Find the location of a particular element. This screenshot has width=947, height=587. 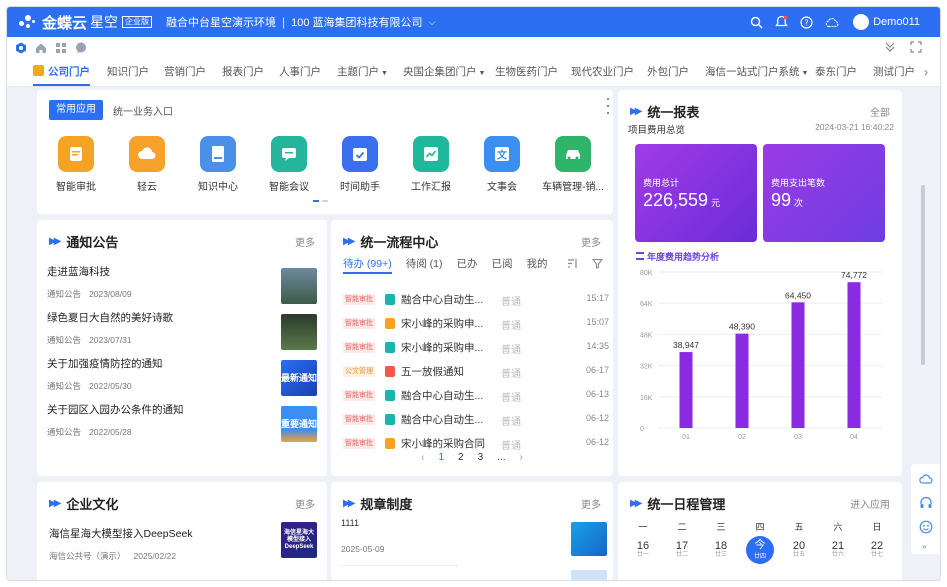

tab-to-read: 待阅 (1) is located at coordinates (424, 265).